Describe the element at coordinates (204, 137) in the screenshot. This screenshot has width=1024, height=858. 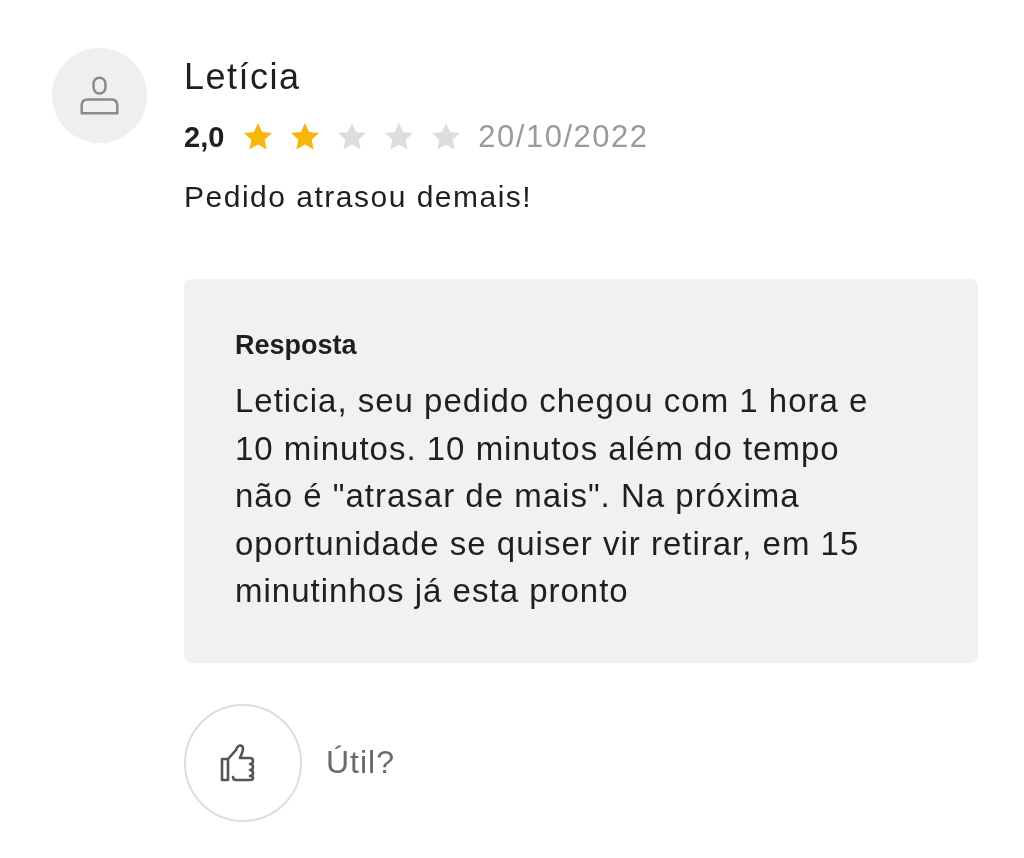
I see `rating-value: 2,0` at that location.